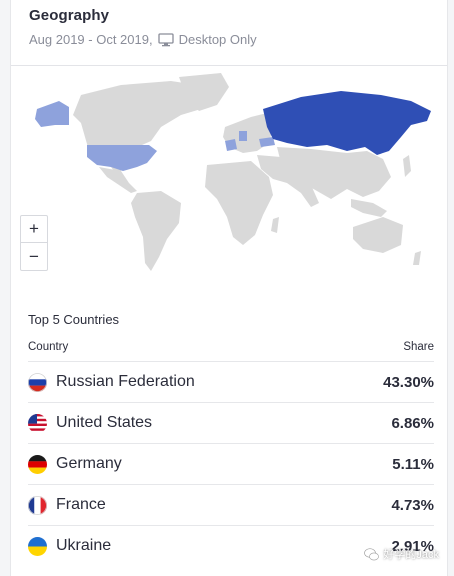 The width and height of the screenshot is (454, 576). Describe the element at coordinates (231, 504) in the screenshot. I see `table-row: France 4.73%` at that location.